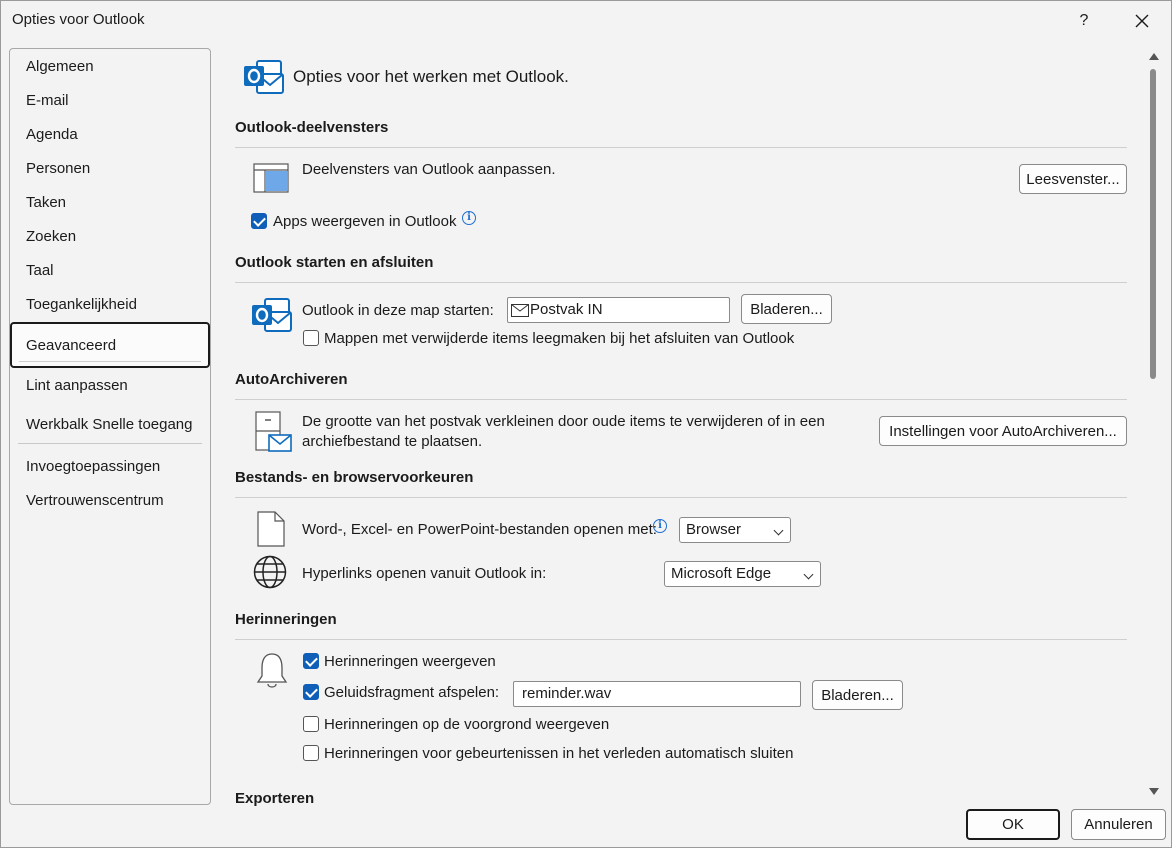 This screenshot has height=848, width=1172. Describe the element at coordinates (618, 310) in the screenshot. I see `start-folder-field: Postvak IN` at that location.